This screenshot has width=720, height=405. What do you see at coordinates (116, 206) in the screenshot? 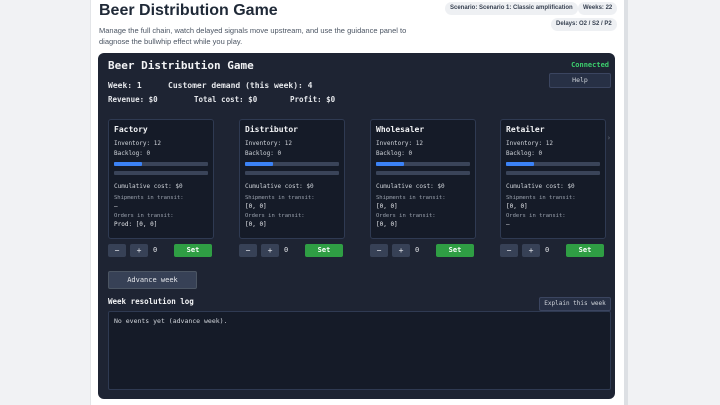
I see `shipments-value: —` at bounding box center [116, 206].